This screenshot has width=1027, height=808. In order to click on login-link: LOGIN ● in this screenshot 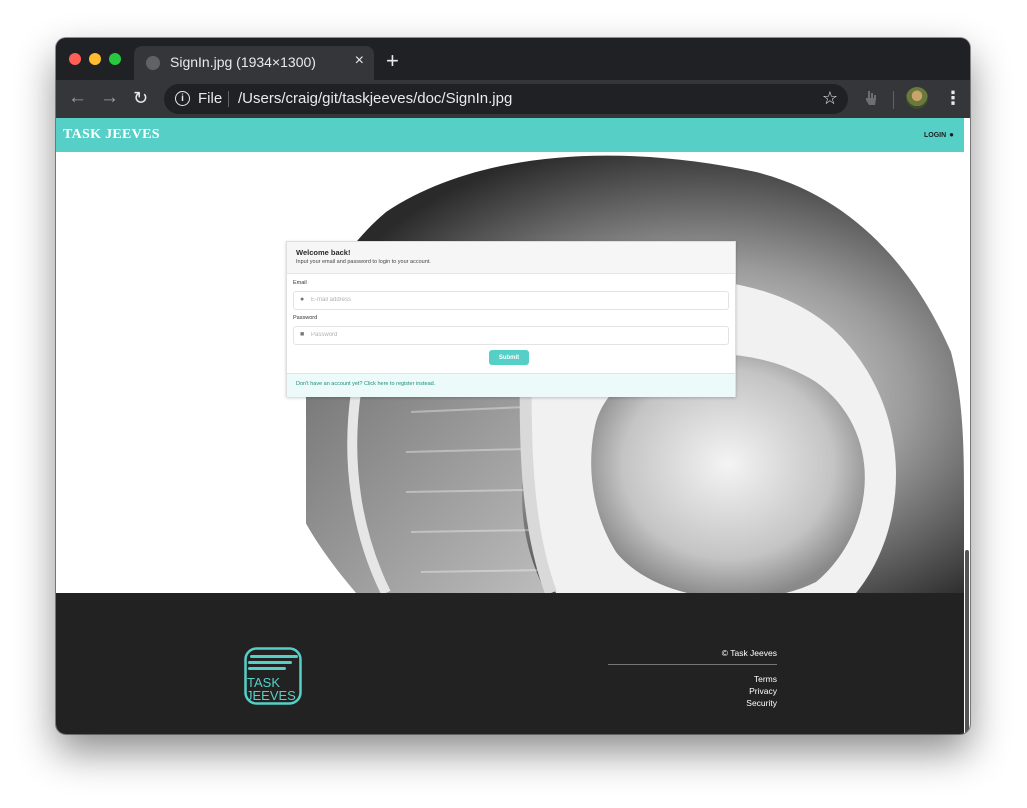, I will do `click(939, 134)`.